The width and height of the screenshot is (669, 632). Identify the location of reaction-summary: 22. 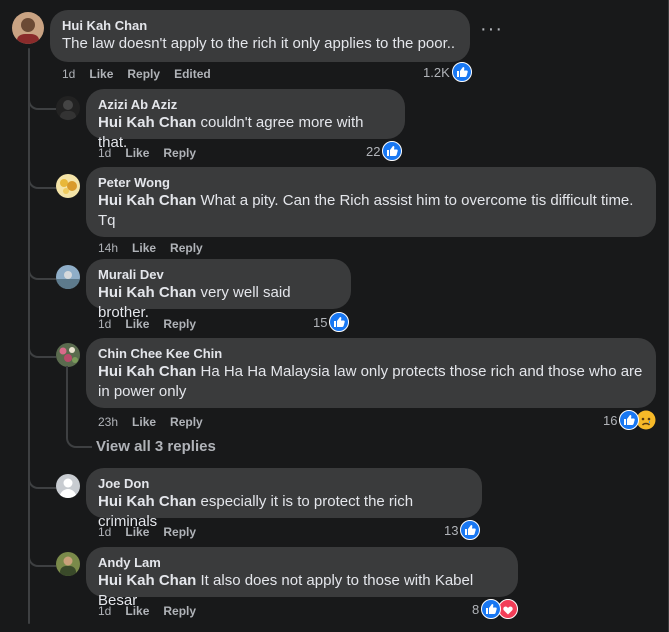
(384, 151).